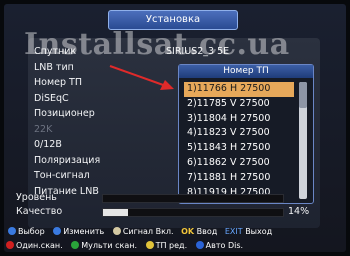  I want to click on green-key-icon, so click(75, 244).